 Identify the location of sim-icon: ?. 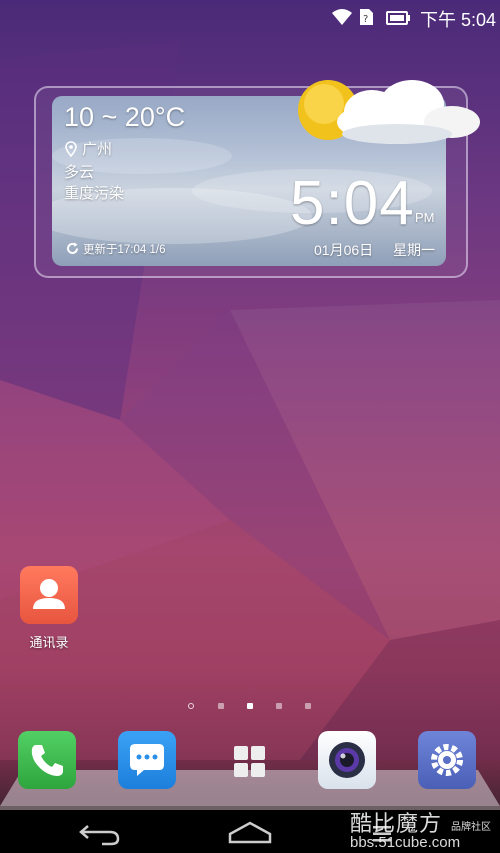
(366, 17).